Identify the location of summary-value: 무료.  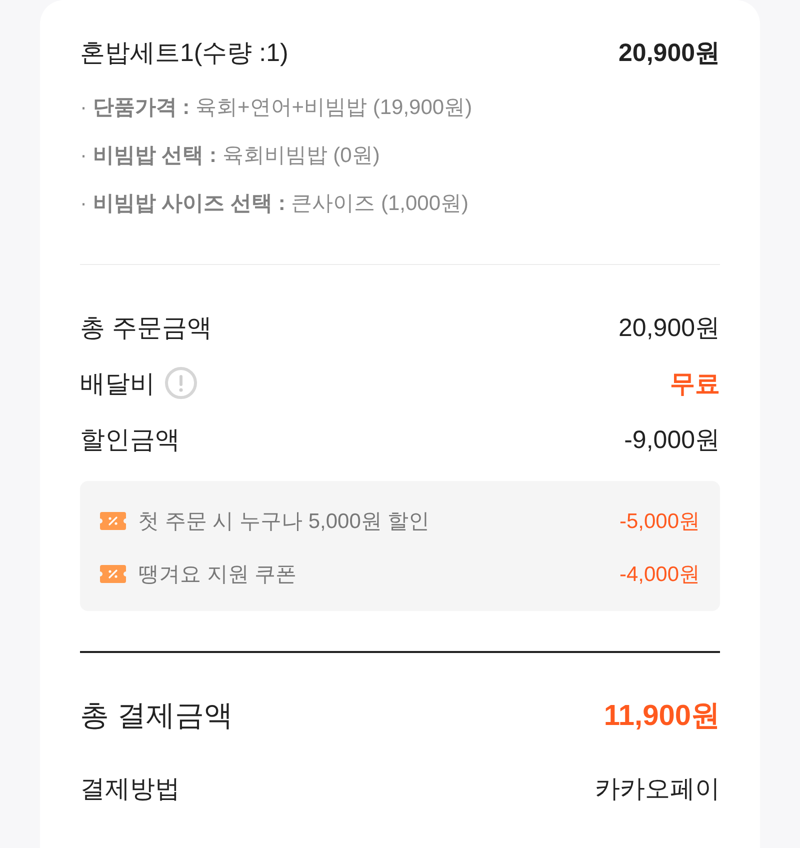
(695, 384).